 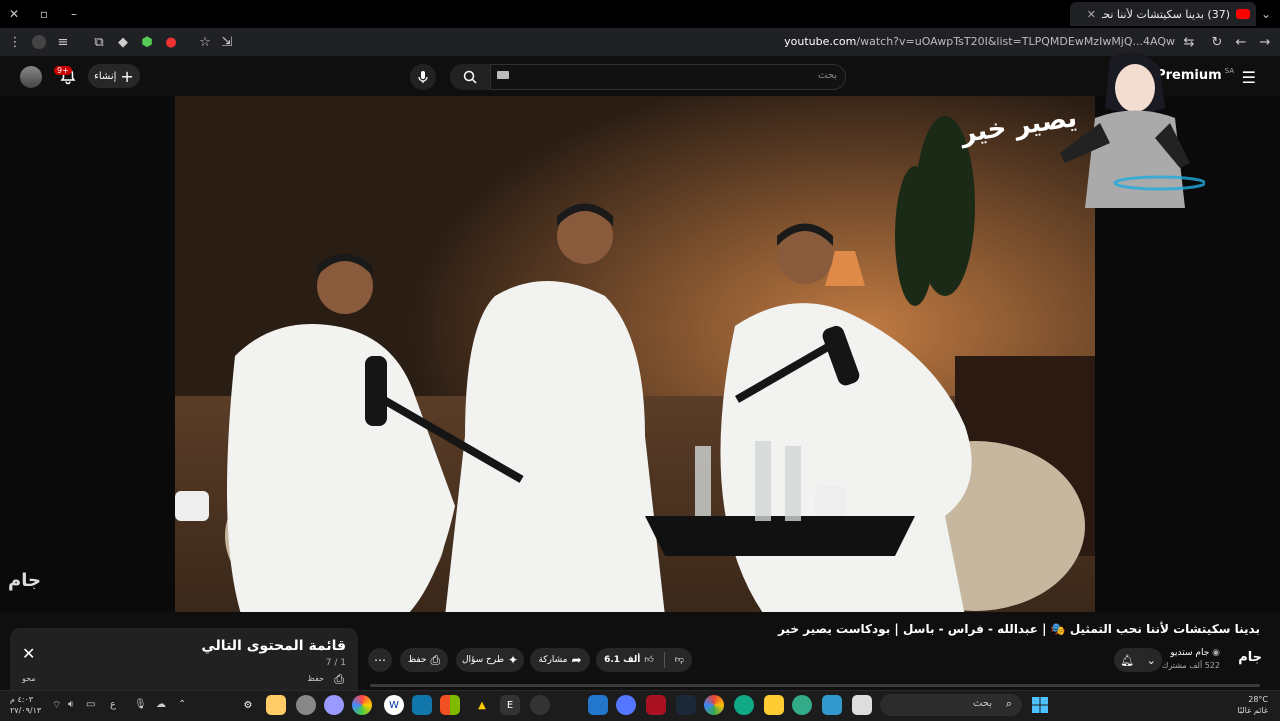 What do you see at coordinates (951, 705) in the screenshot?
I see `taskbar-search: بحث ⌕` at bounding box center [951, 705].